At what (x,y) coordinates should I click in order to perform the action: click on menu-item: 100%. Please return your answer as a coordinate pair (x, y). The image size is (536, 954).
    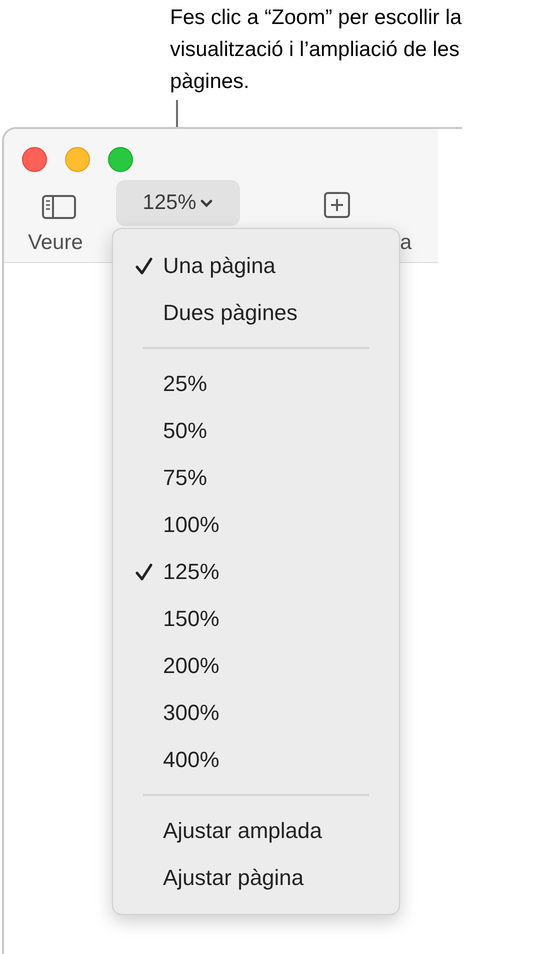
    Looking at the image, I should click on (256, 524).